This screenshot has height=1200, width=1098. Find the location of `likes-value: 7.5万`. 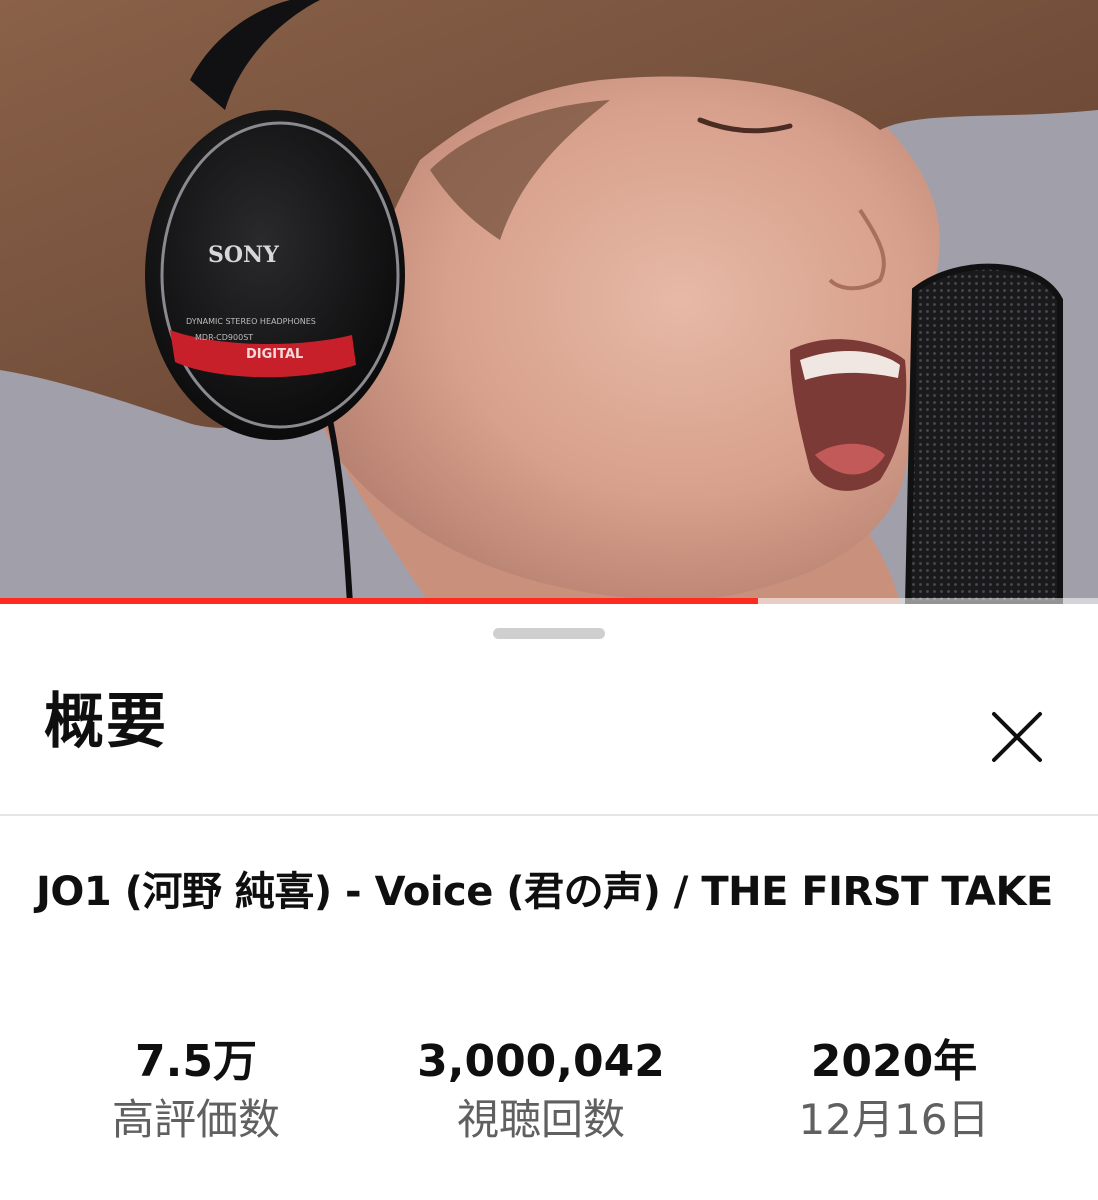

likes-value: 7.5万 is located at coordinates (196, 1061).